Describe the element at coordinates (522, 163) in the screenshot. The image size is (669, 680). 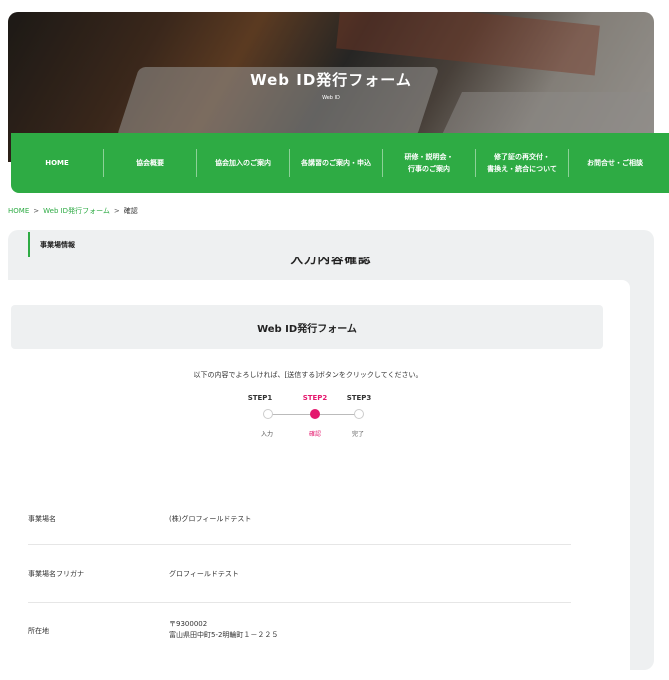
I see `nav-item-certificate: 修了証の再交付・ 書換え・統合について` at that location.